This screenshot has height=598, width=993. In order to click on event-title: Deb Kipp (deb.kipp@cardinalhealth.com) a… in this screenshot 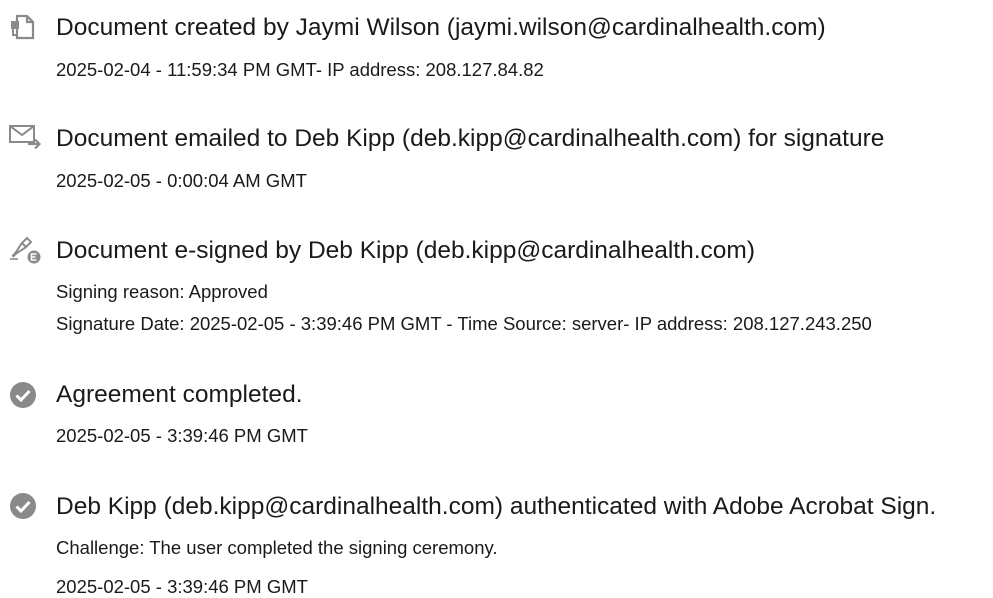, I will do `click(496, 506)`.